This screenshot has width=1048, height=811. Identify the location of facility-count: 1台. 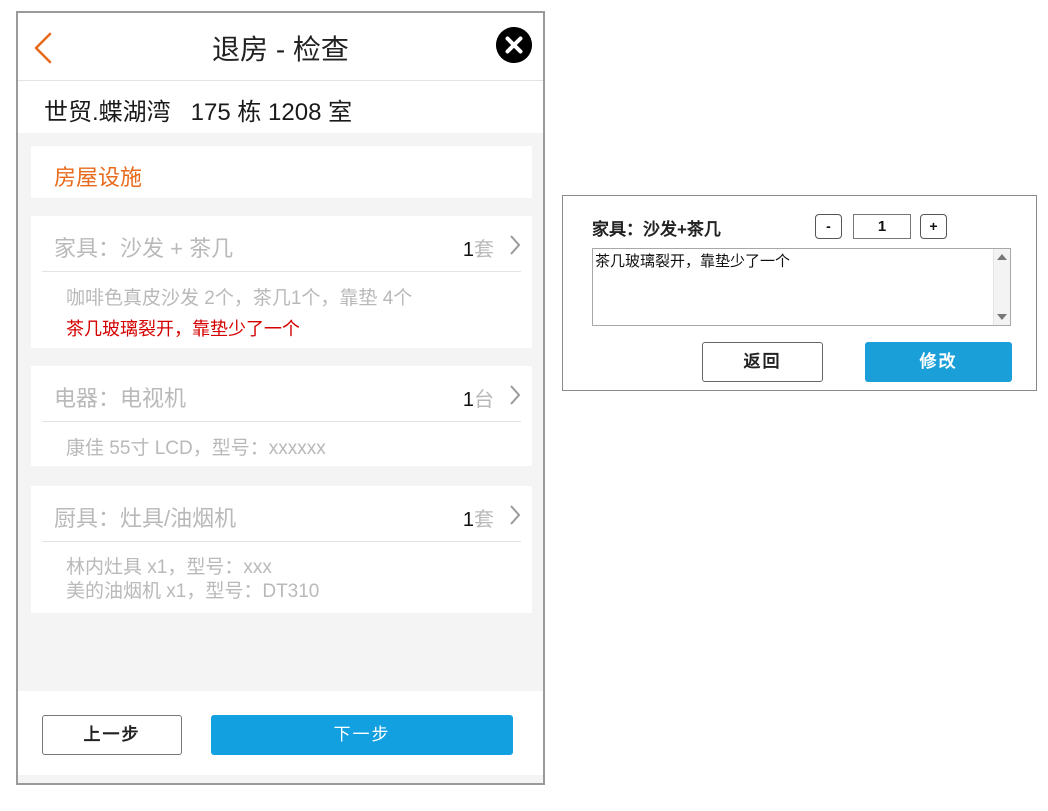
(478, 397).